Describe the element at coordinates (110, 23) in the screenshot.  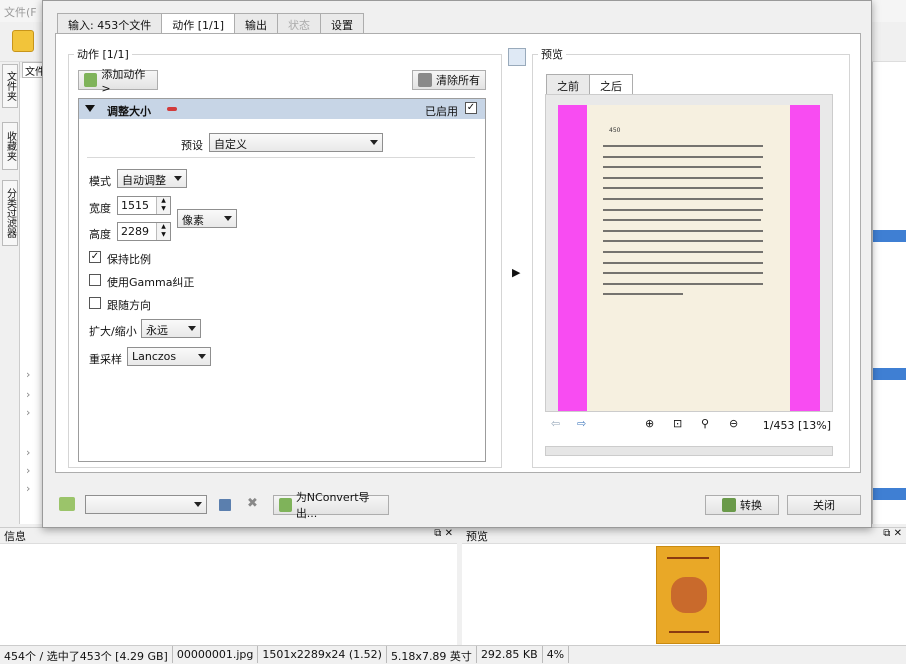
I see `tab-input: 输入: 453个文件` at that location.